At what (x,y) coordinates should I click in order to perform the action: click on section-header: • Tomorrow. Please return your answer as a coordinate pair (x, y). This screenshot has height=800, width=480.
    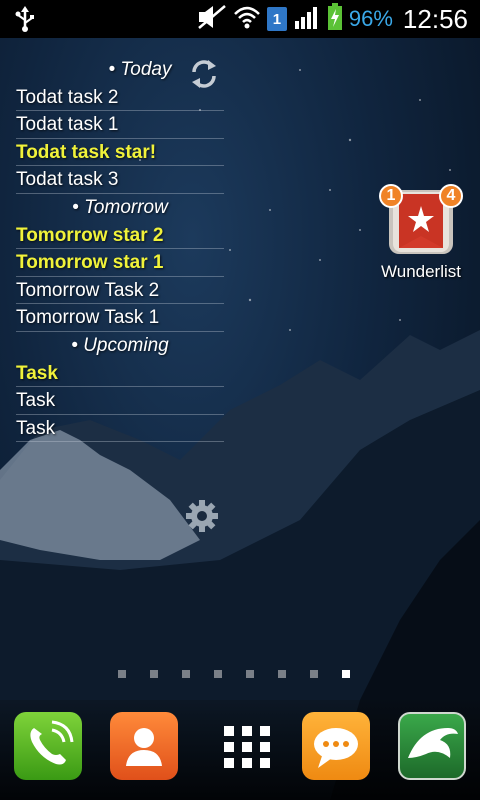
    Looking at the image, I should click on (120, 207).